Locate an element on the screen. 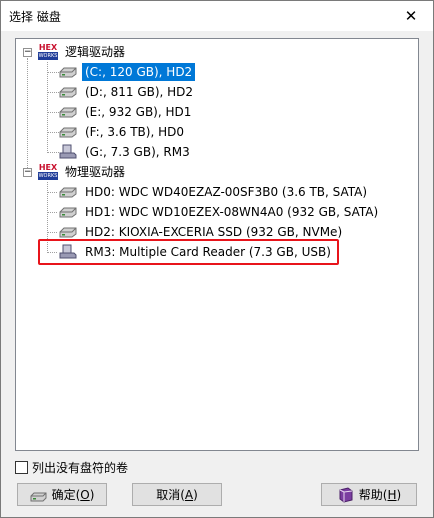 This screenshot has height=518, width=434. ok-hotkey: O is located at coordinates (85, 494).